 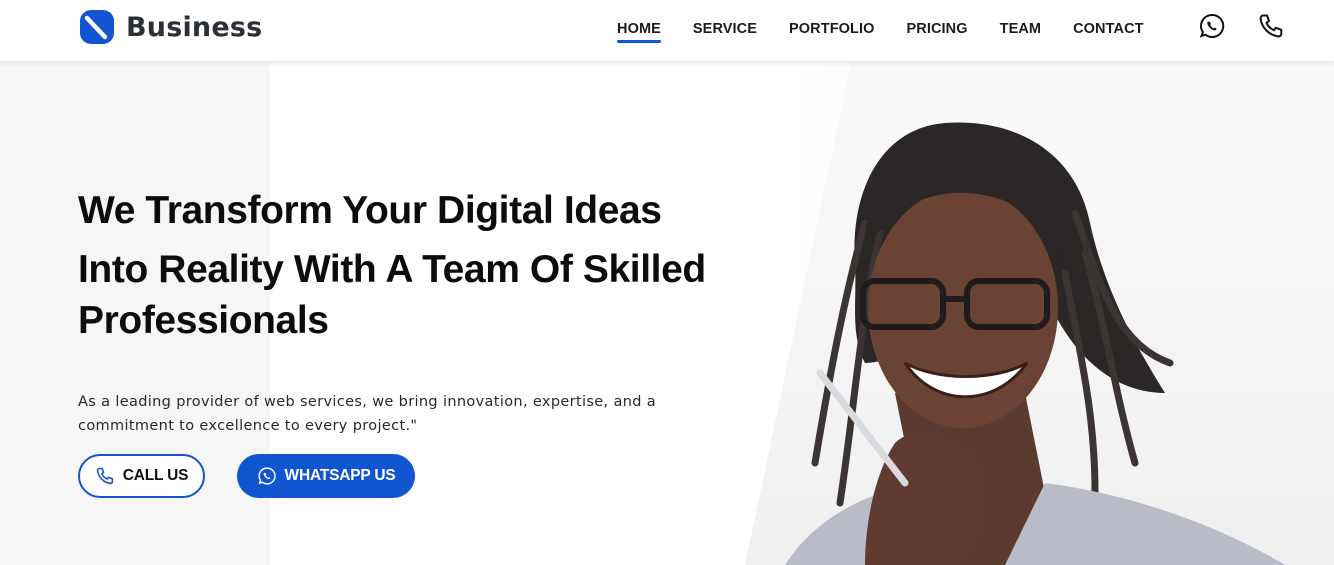 I want to click on whatsapp-us-label: WHATSAPP US, so click(x=340, y=475).